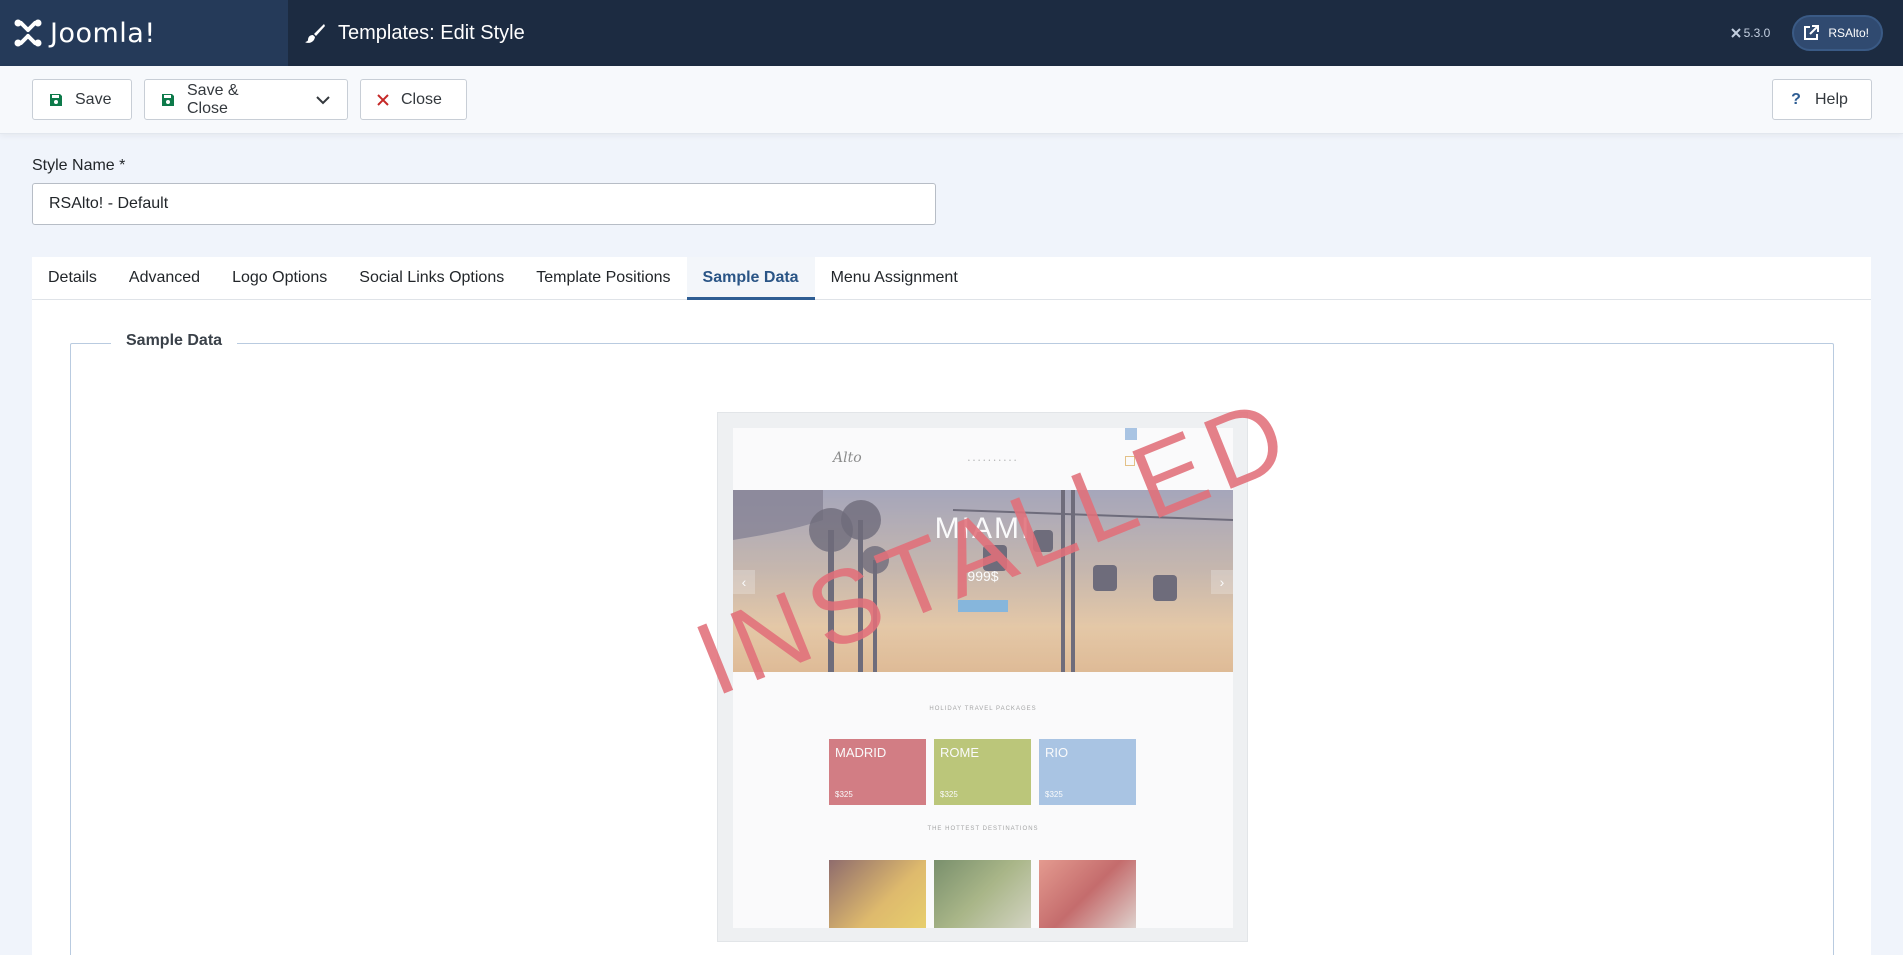 Image resolution: width=1903 pixels, height=955 pixels. What do you see at coordinates (315, 33) in the screenshot?
I see `paint-brush-icon` at bounding box center [315, 33].